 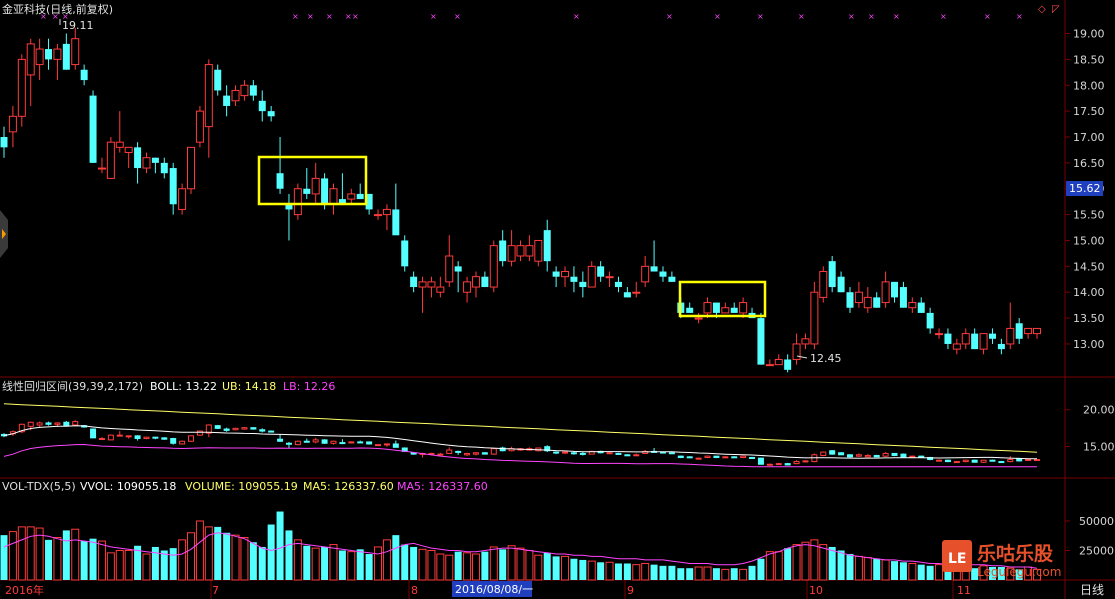 What do you see at coordinates (128, 486) in the screenshot?
I see `vvol-value: VVOL: 109055.18` at bounding box center [128, 486].